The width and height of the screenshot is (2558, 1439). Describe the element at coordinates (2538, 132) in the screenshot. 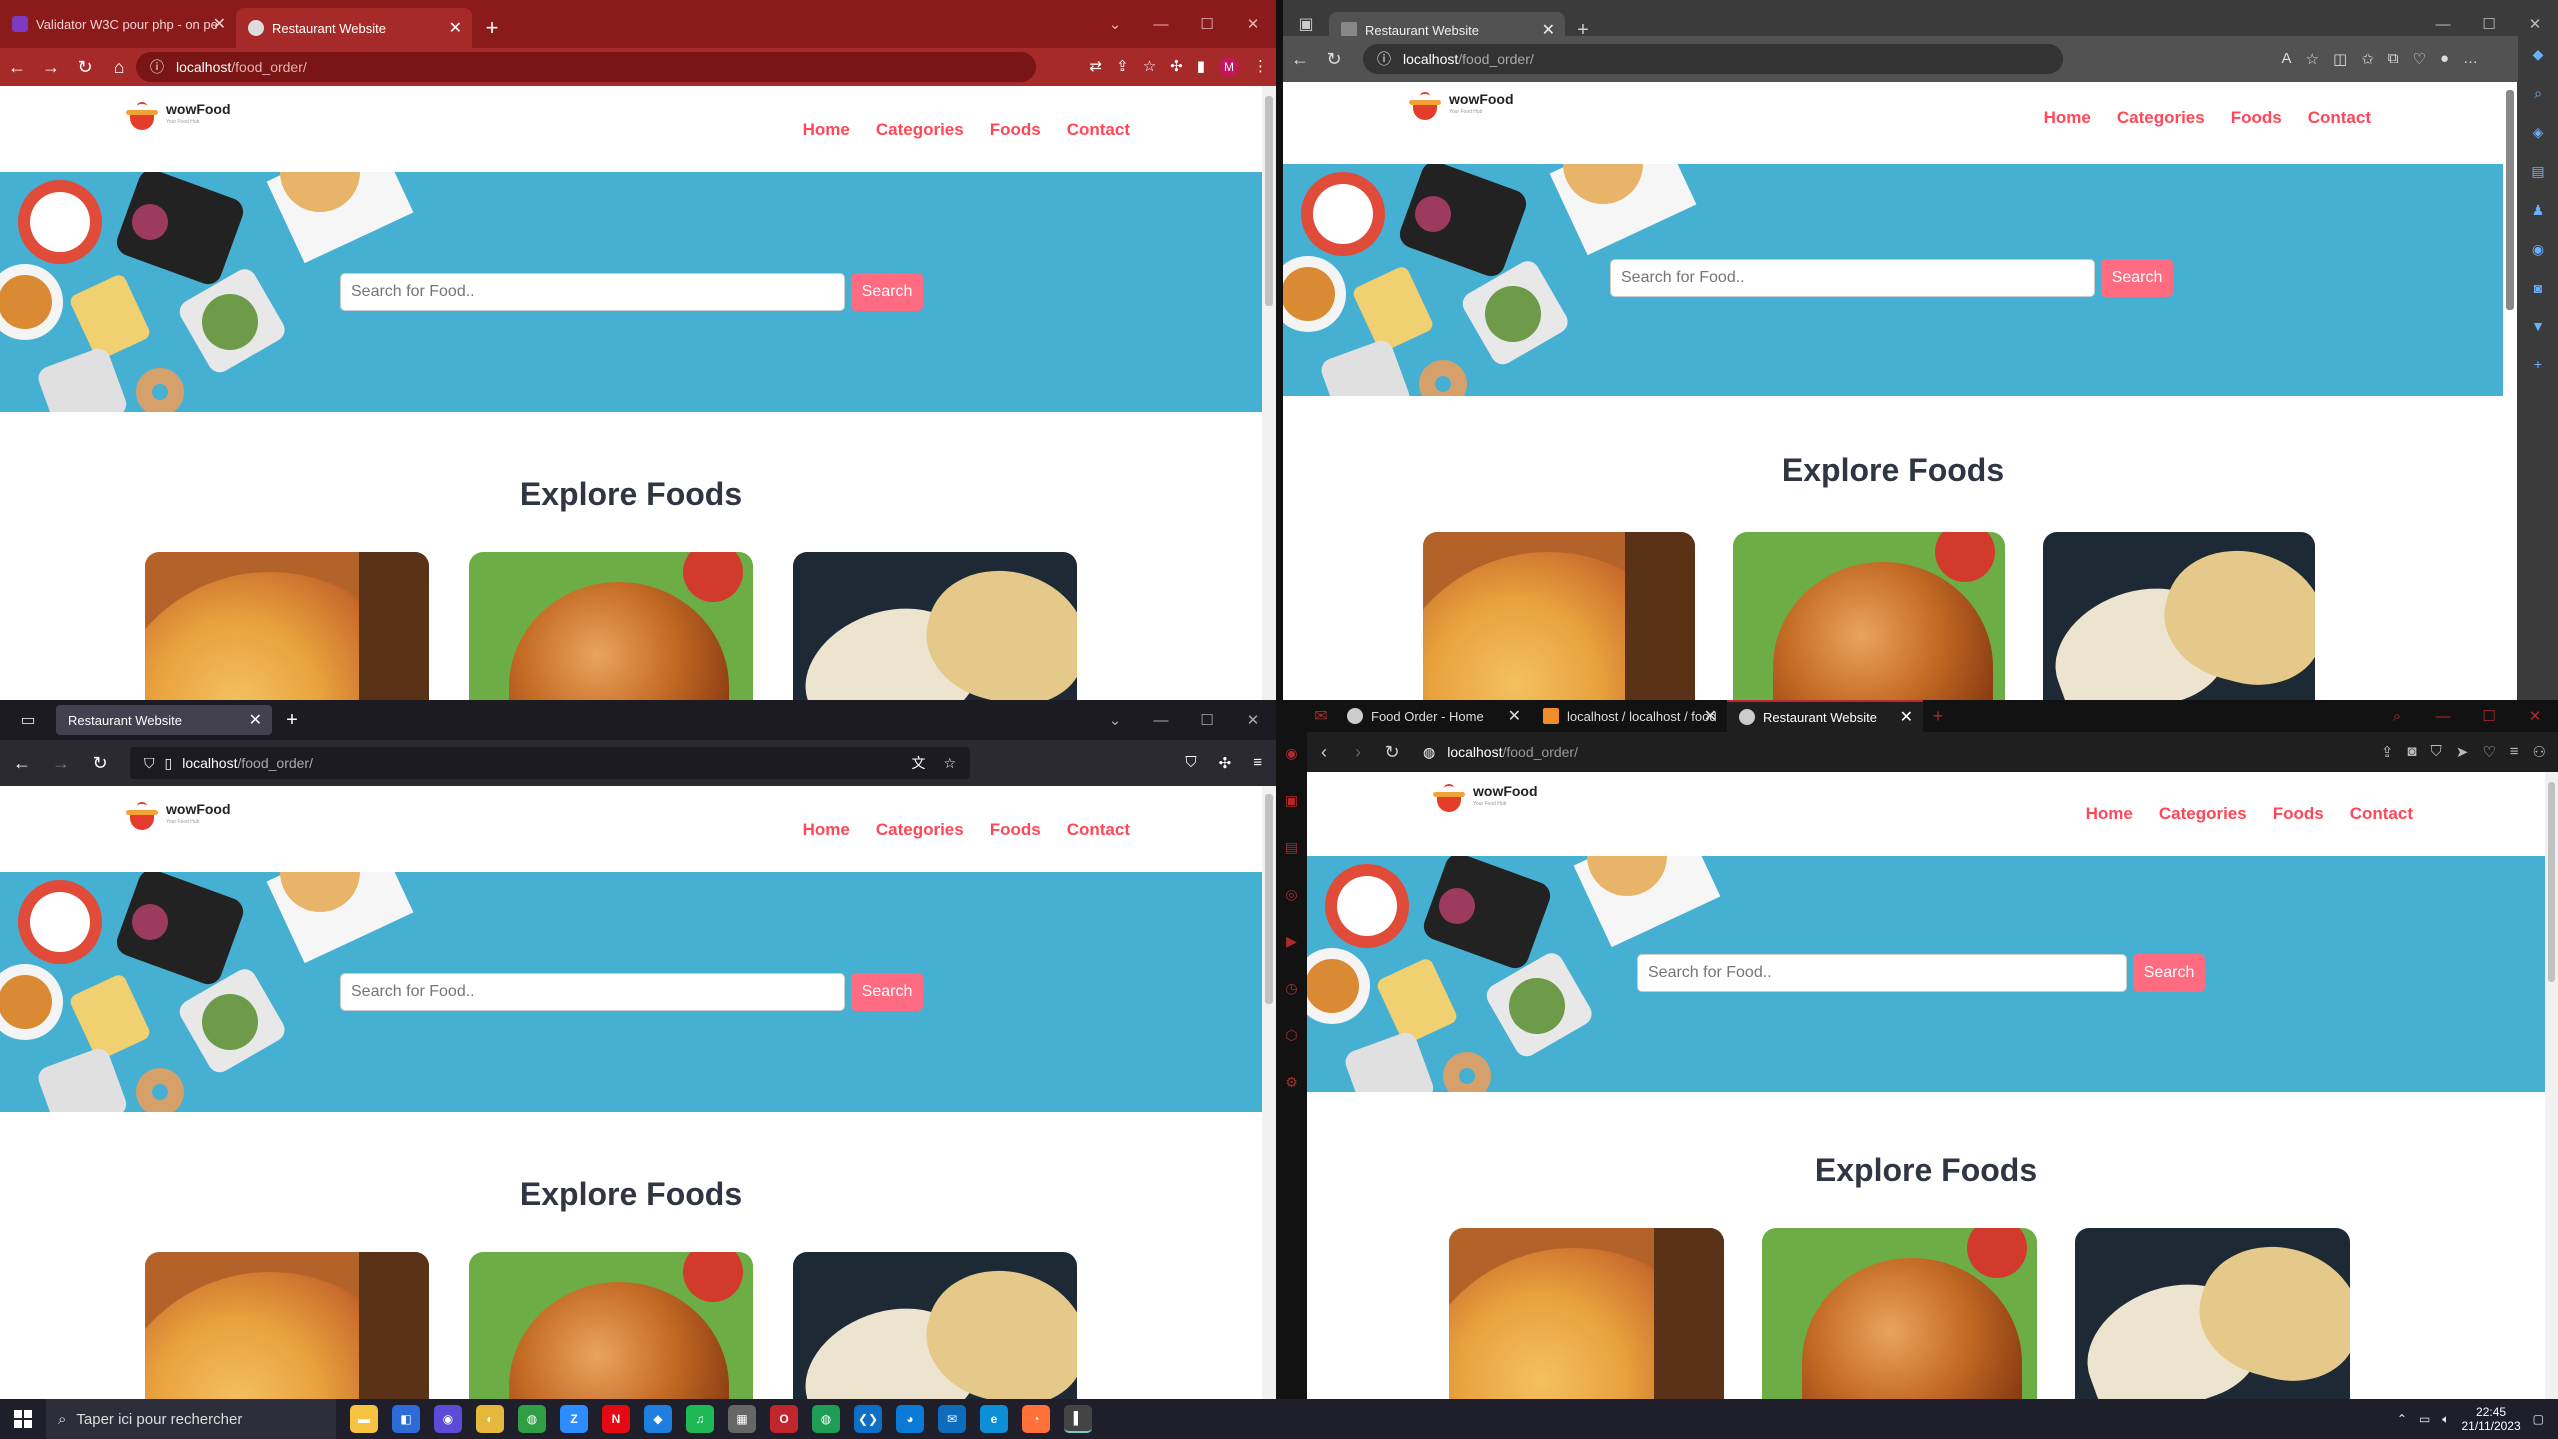

I see `shopping-icon: ◈` at that location.